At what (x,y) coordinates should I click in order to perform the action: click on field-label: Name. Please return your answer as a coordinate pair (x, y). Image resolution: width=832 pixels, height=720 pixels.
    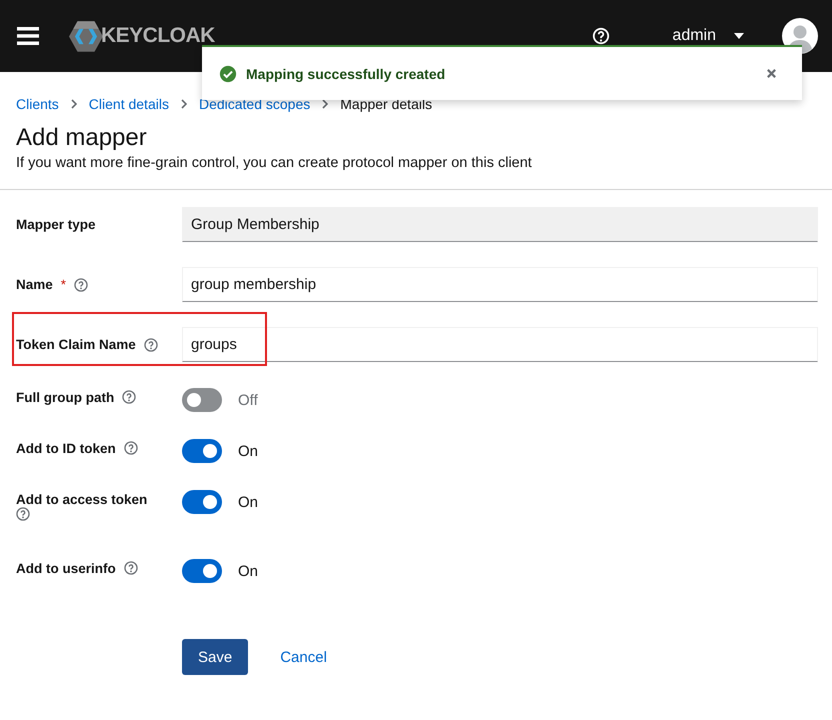
    Looking at the image, I should click on (34, 284).